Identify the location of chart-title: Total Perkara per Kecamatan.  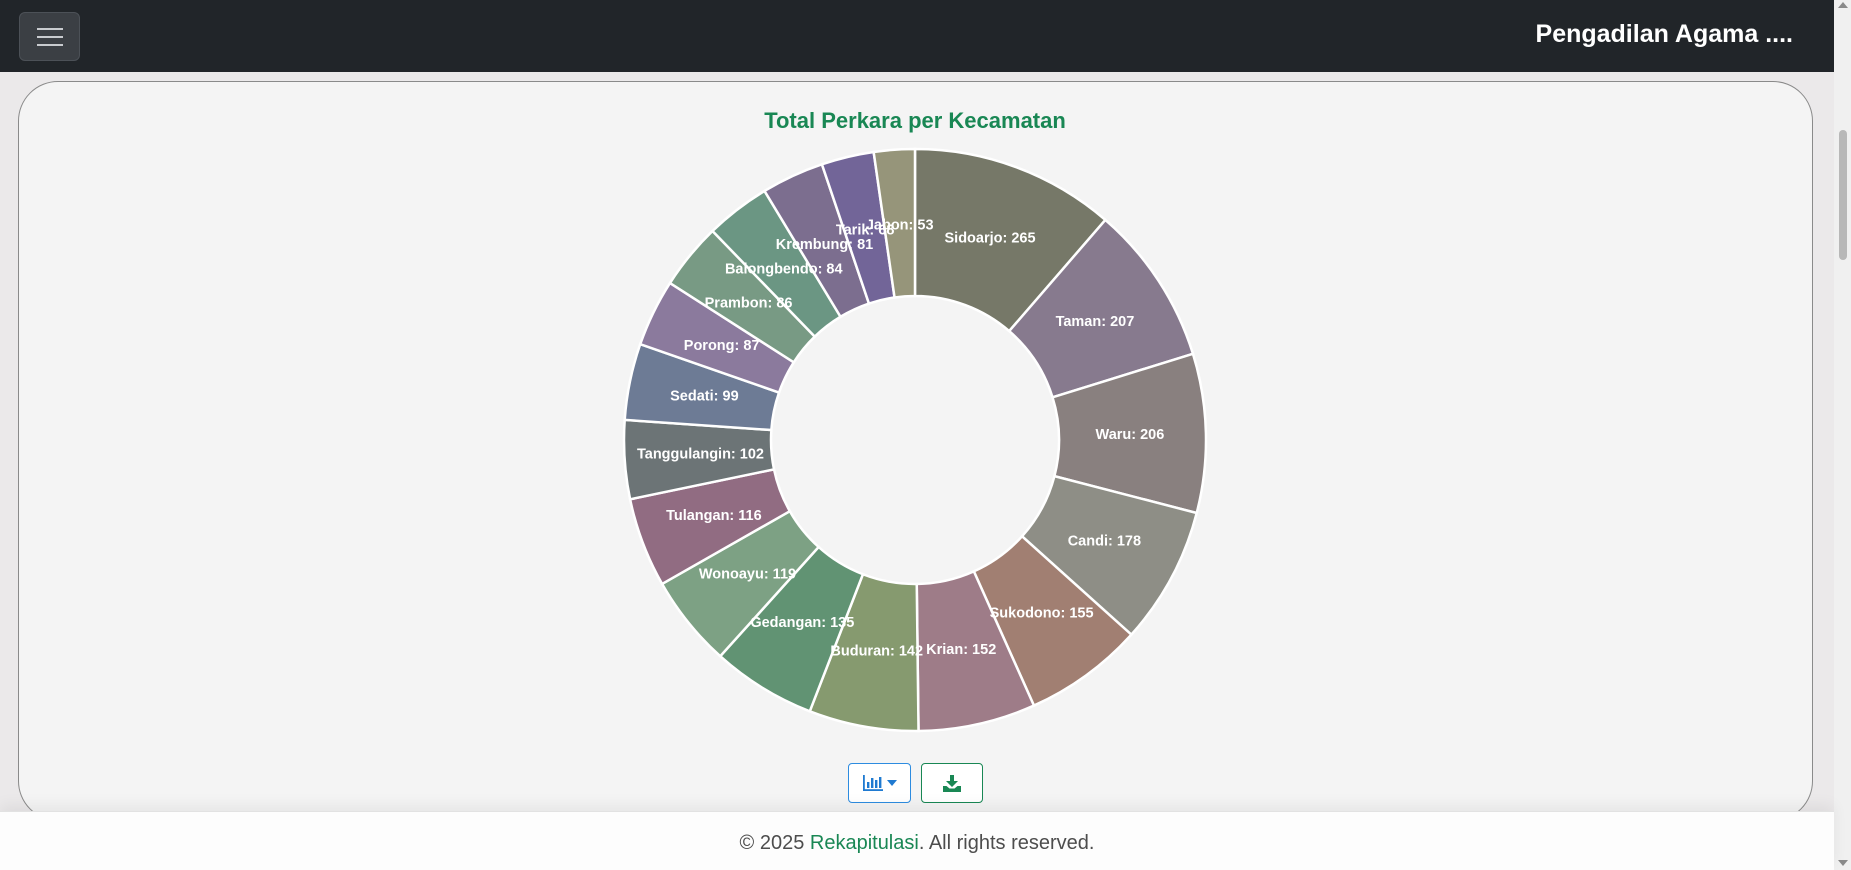
(915, 120).